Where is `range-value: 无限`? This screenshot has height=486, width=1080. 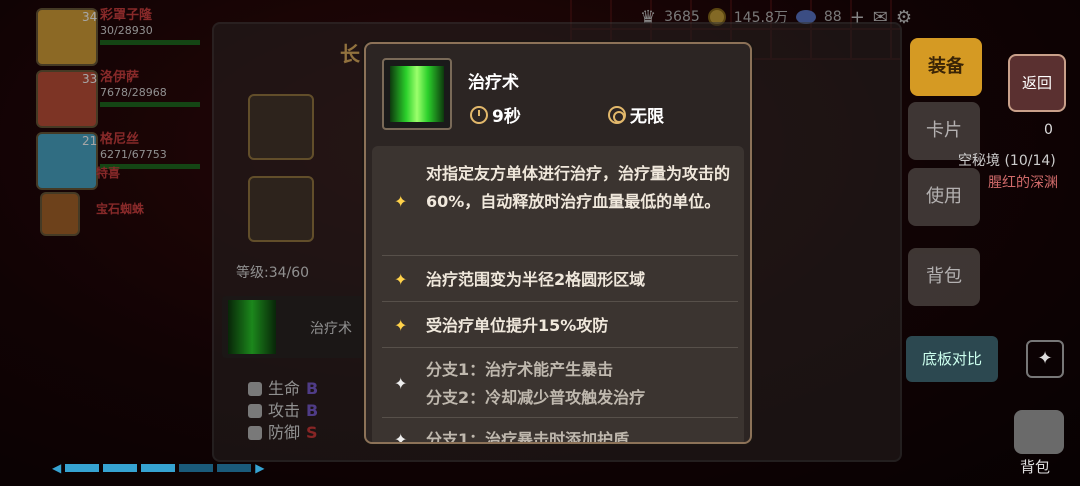 range-value: 无限 is located at coordinates (647, 117).